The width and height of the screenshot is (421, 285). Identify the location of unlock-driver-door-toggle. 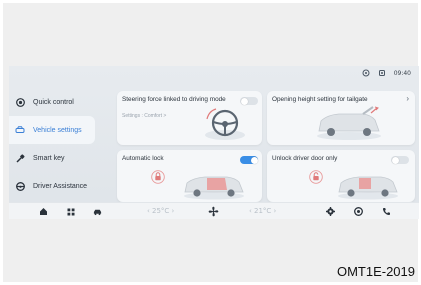
(400, 160).